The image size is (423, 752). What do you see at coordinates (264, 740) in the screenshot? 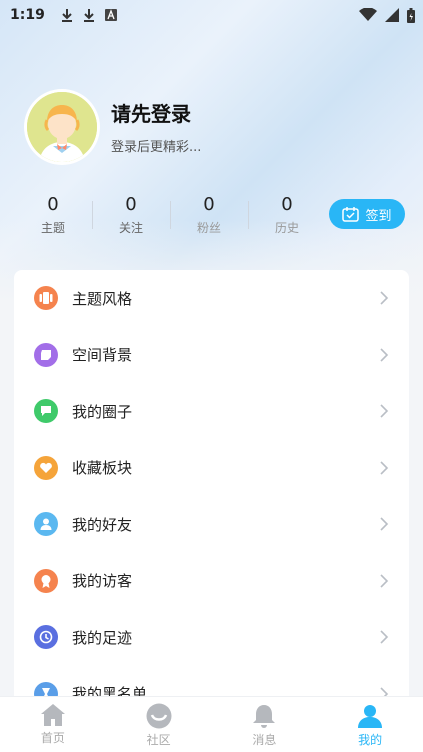
I see `nav-label: 消息` at bounding box center [264, 740].